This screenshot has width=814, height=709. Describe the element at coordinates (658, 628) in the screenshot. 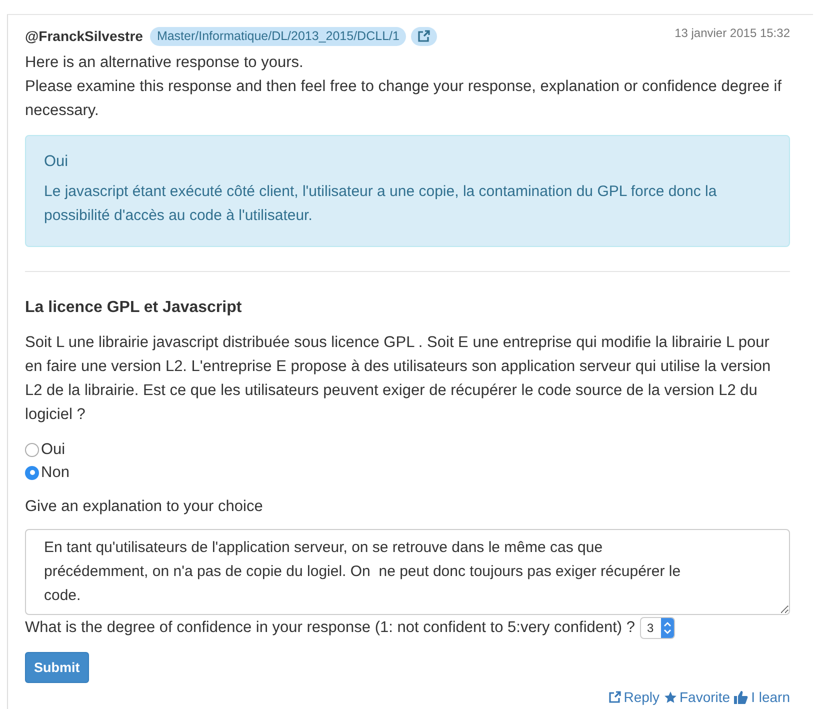

I see `confidence-select: 3` at that location.